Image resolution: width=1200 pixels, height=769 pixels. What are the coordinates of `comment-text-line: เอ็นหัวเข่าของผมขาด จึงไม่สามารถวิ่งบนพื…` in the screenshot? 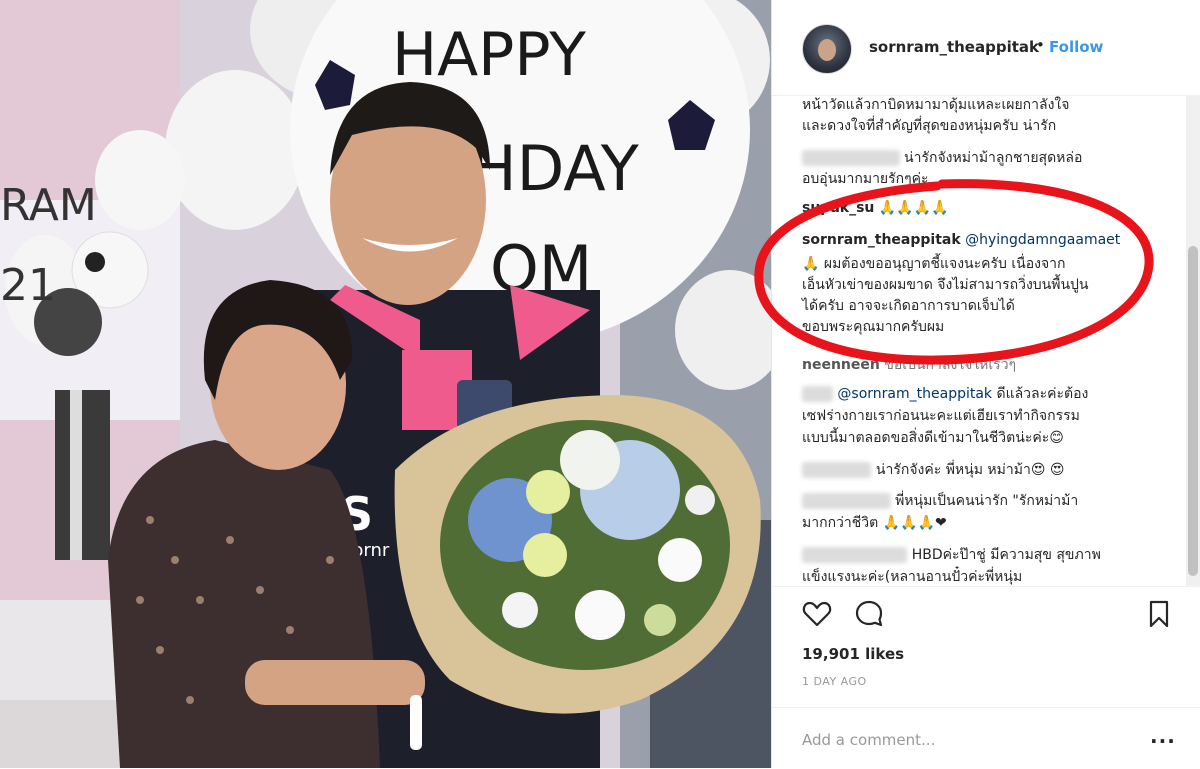 It's located at (945, 285).